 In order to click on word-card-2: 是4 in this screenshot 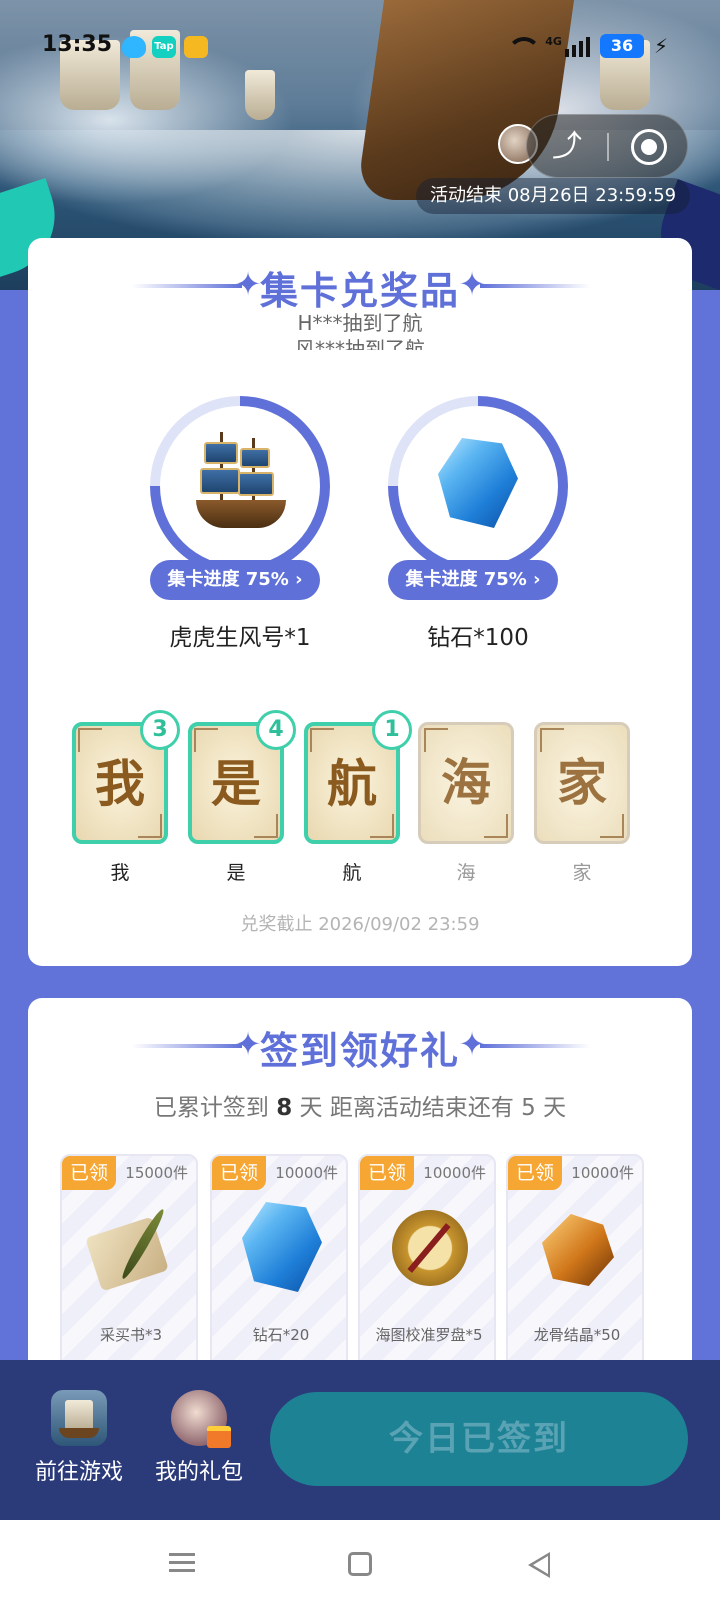, I will do `click(242, 777)`.